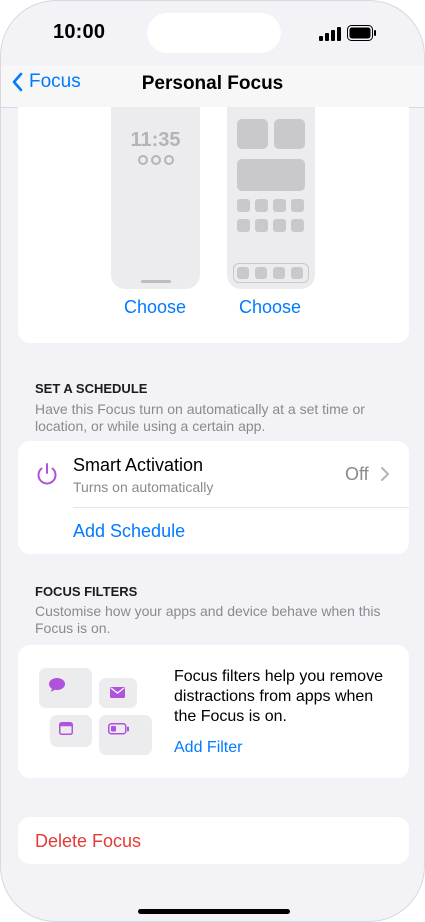 The height and width of the screenshot is (922, 425). I want to click on home-dock, so click(271, 273).